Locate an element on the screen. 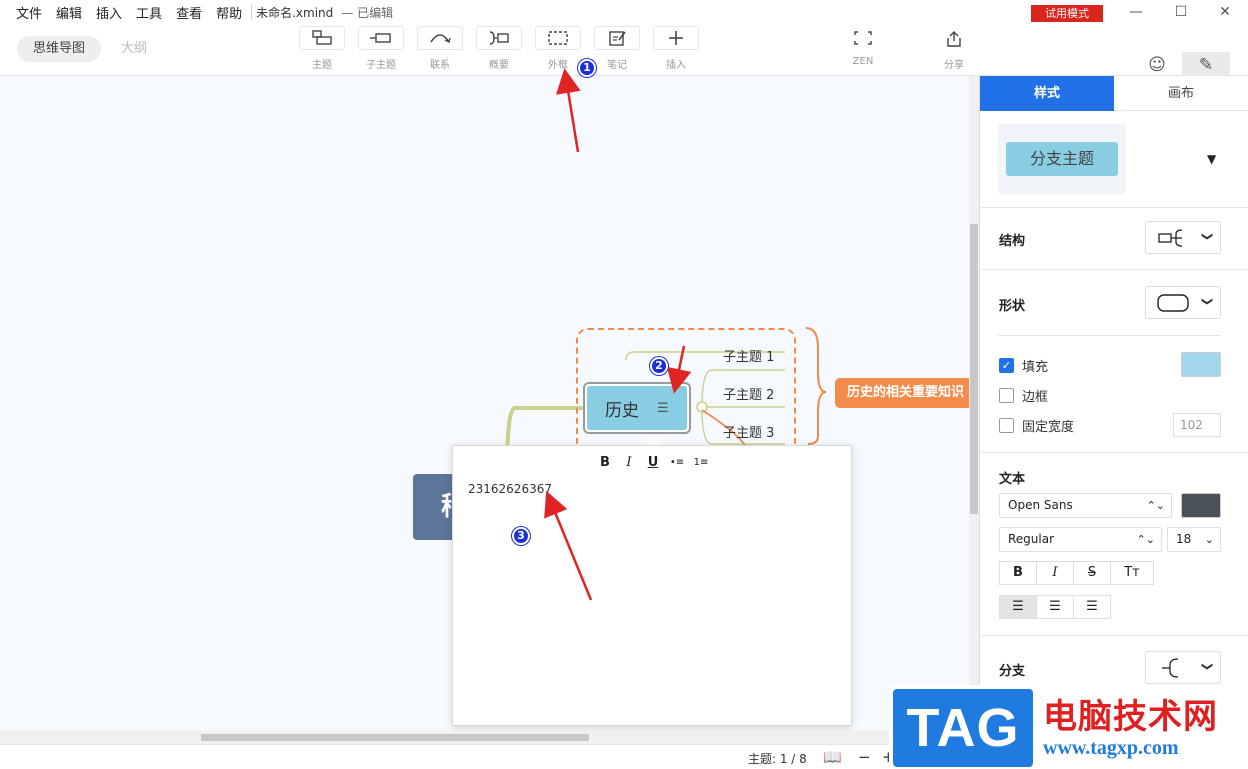 This screenshot has width=1248, height=769. format-brush-icon: ✎ is located at coordinates (1206, 65).